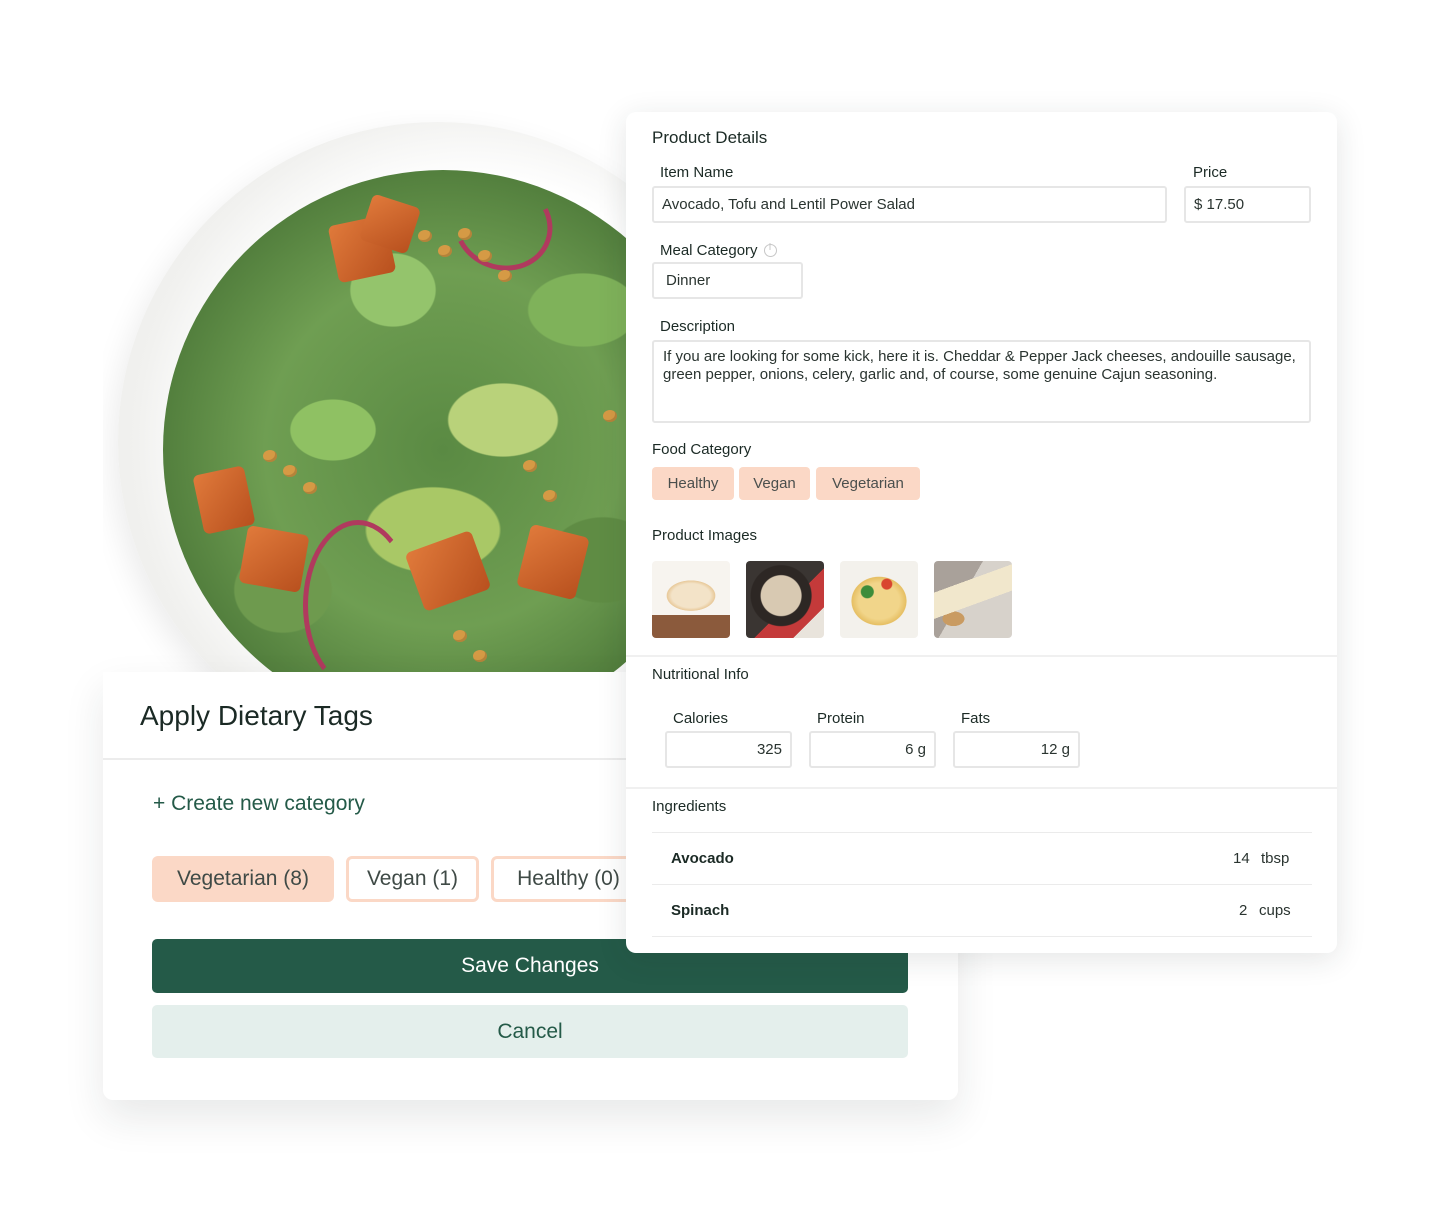 This screenshot has height=1214, width=1440. I want to click on tag-chip-vegetarian: Vegetarian (8), so click(243, 879).